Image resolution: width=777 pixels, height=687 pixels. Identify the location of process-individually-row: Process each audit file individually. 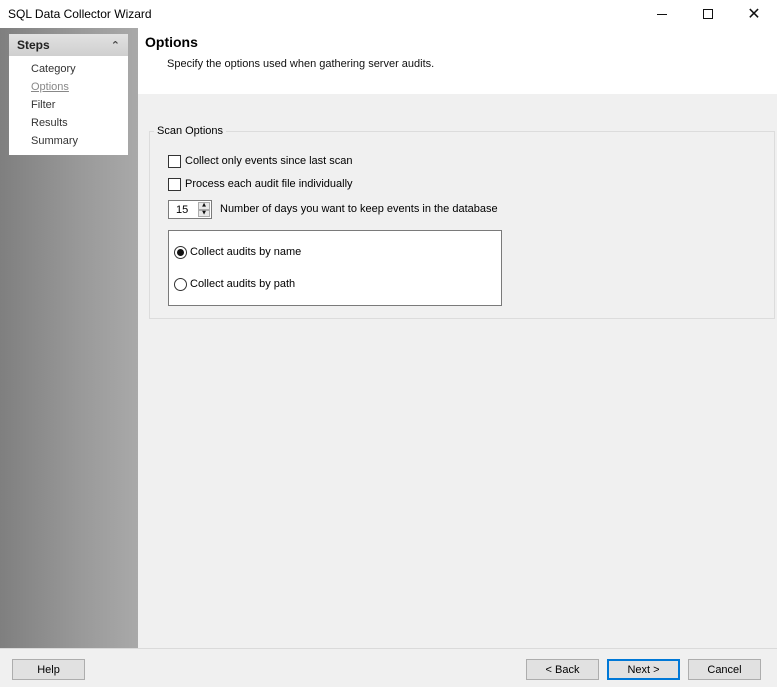
(260, 184).